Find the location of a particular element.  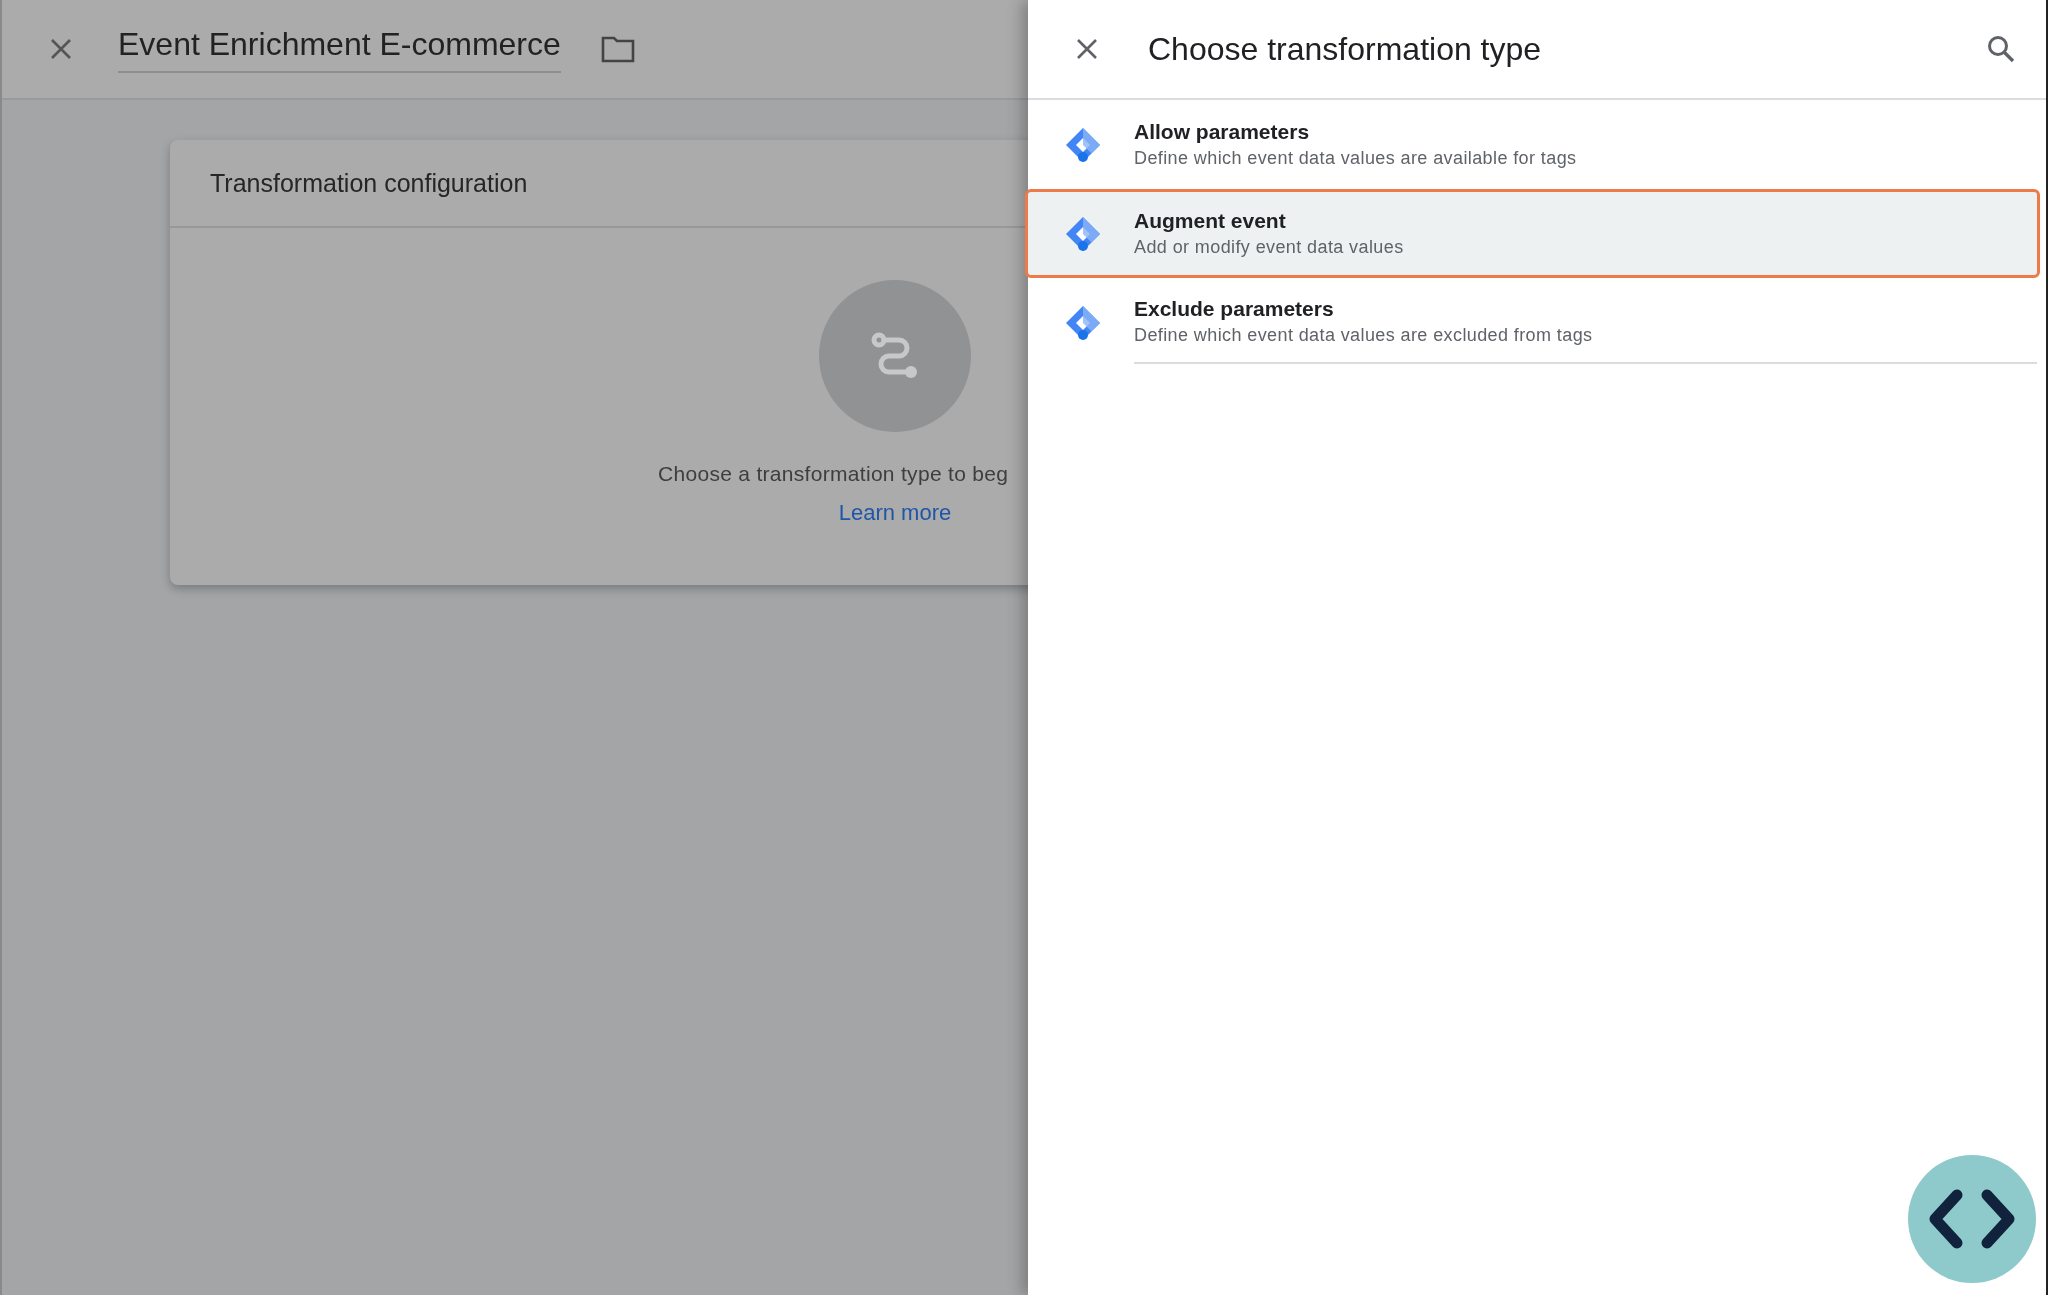

option-title: Exclude parameters is located at coordinates (1234, 309).